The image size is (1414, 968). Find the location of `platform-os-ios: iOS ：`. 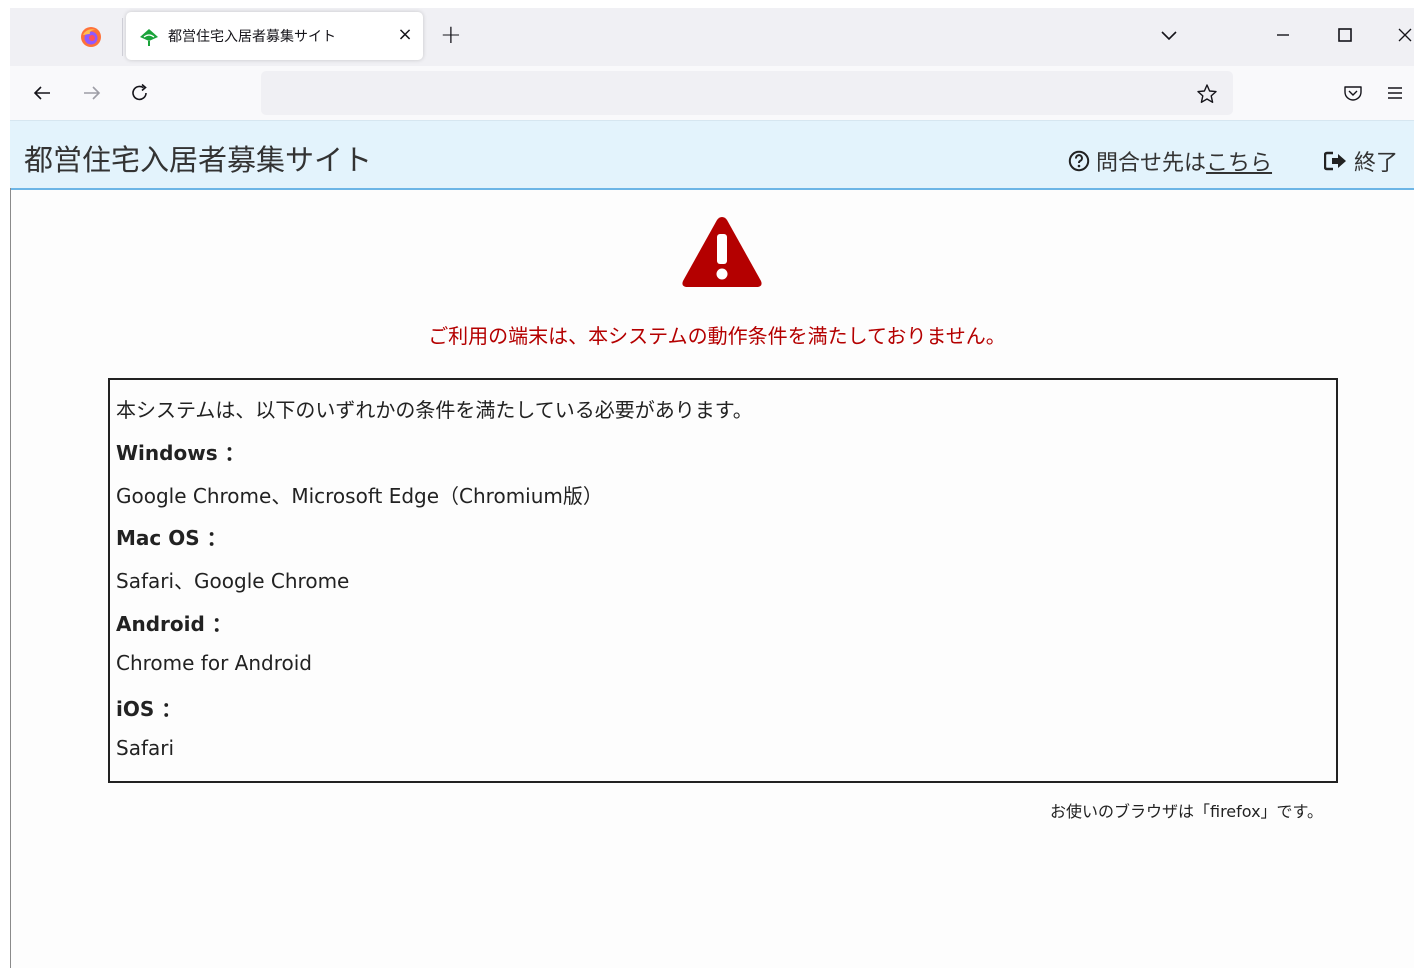

platform-os-ios: iOS ： is located at coordinates (149, 709).